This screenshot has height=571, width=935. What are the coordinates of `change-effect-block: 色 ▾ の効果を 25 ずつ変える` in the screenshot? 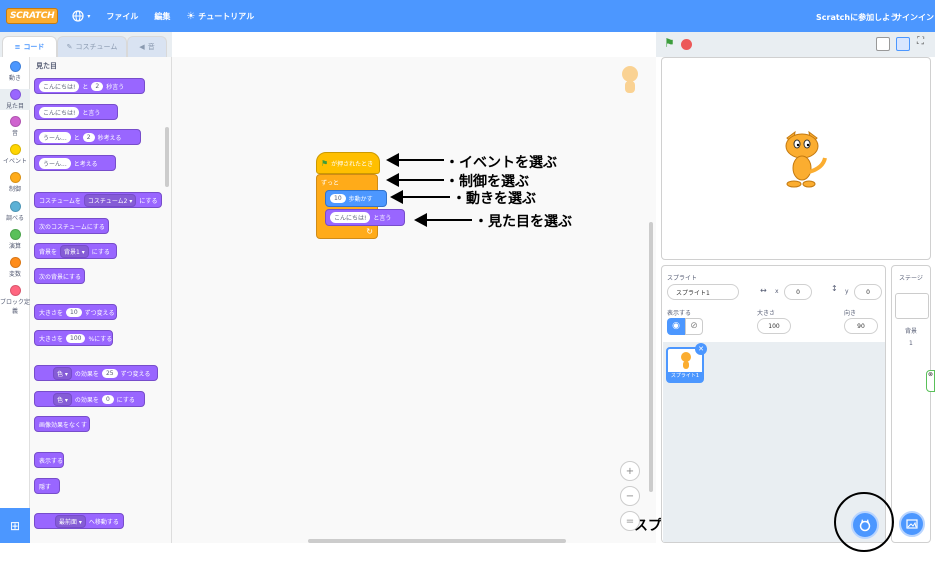 It's located at (96, 373).